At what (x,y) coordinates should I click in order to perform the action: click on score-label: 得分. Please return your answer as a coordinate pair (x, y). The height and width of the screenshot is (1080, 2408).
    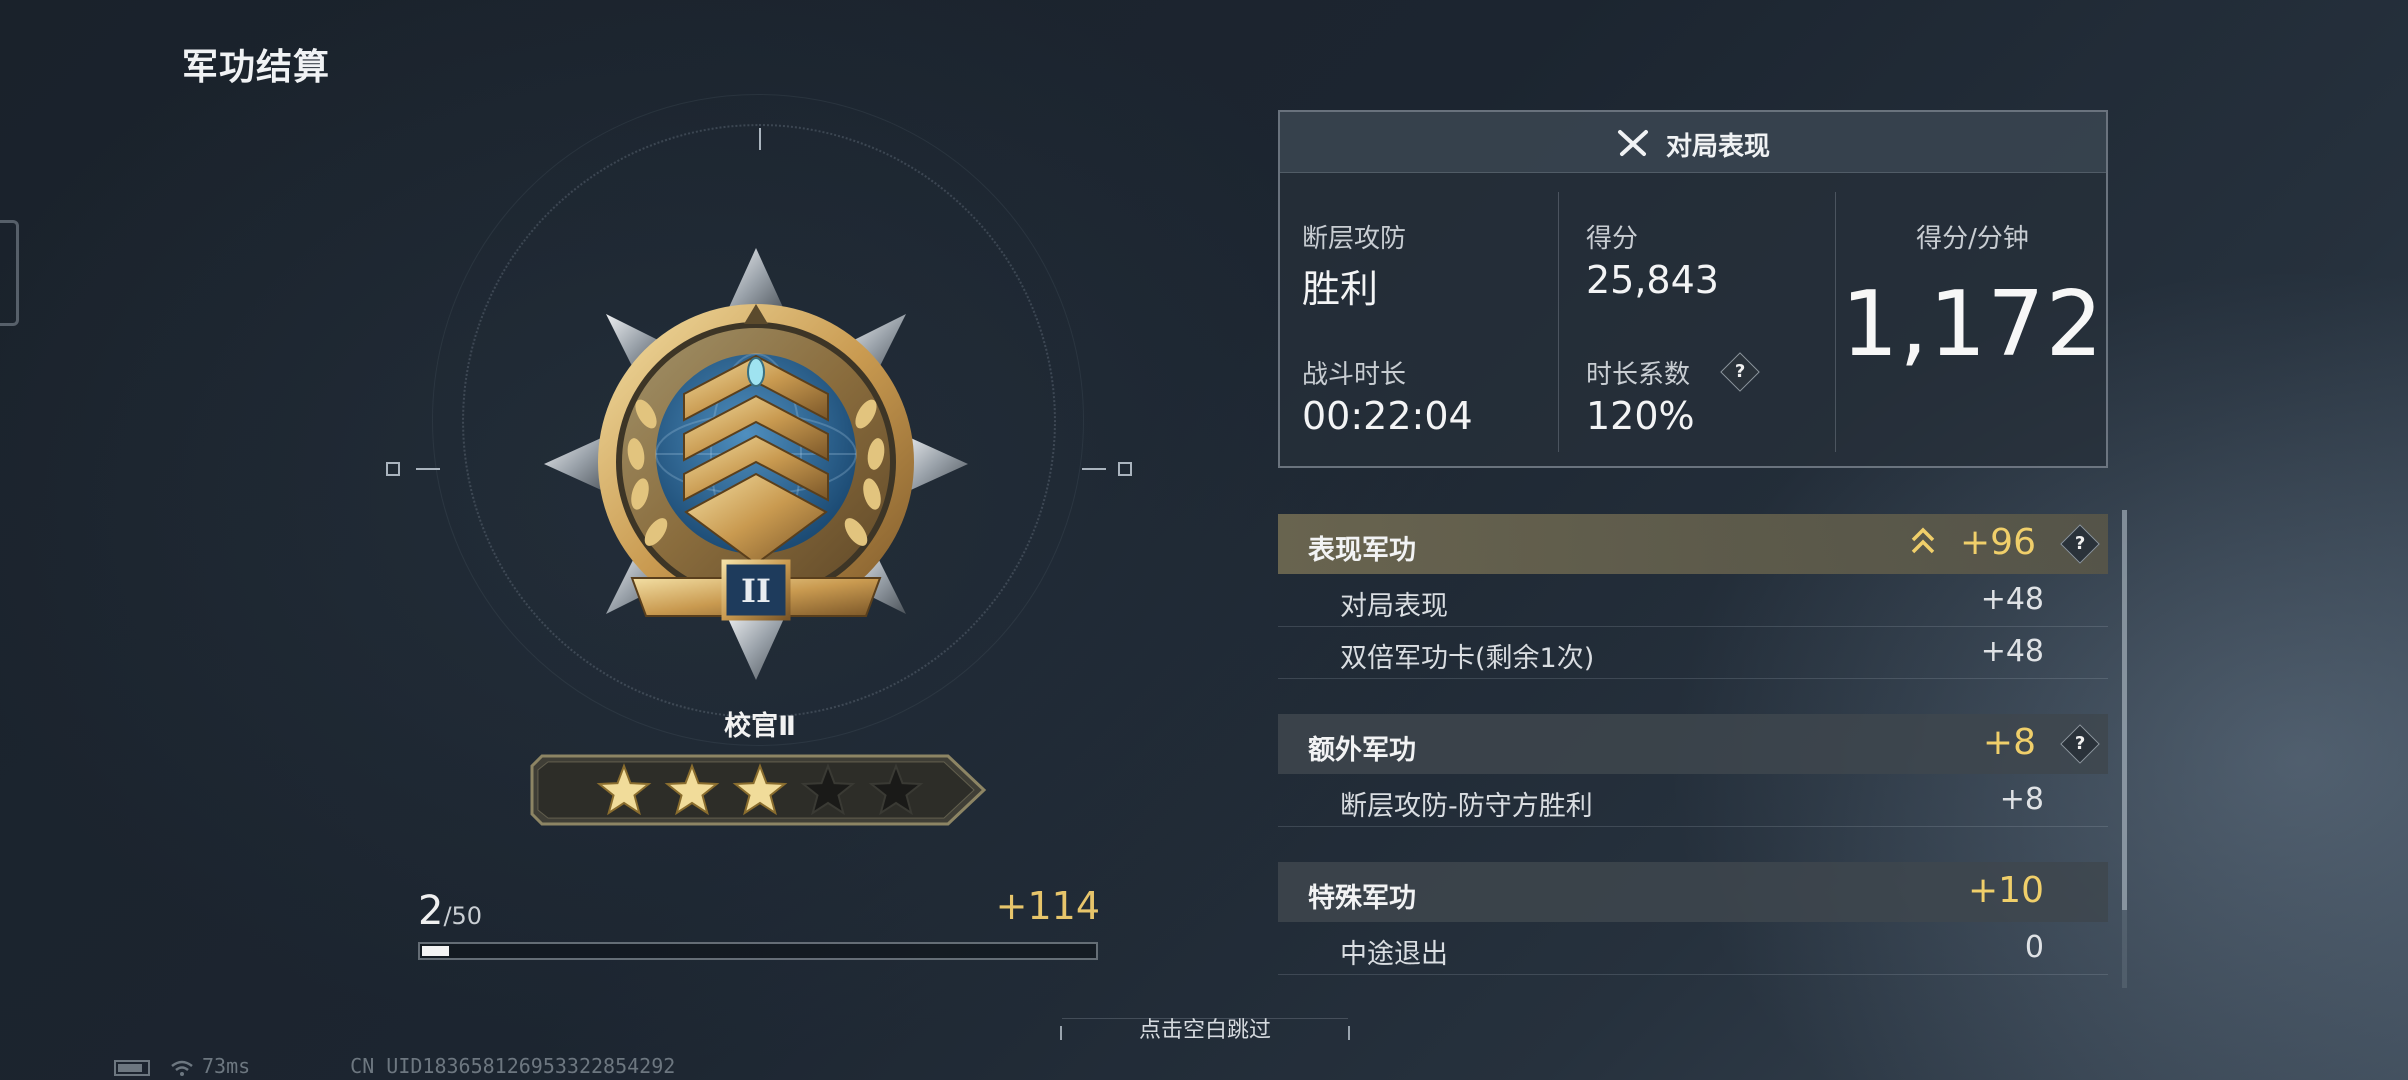
    Looking at the image, I should click on (1612, 239).